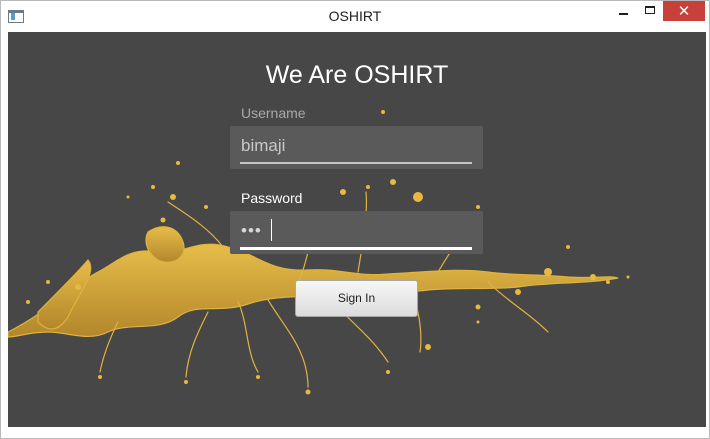  I want to click on close-icon: ✕, so click(684, 11).